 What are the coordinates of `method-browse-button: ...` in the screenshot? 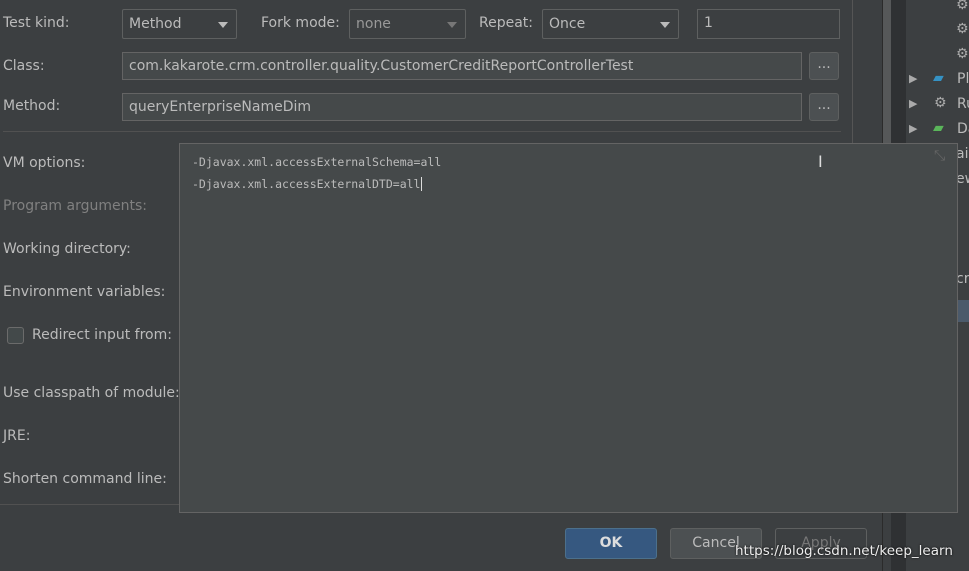 It's located at (824, 107).